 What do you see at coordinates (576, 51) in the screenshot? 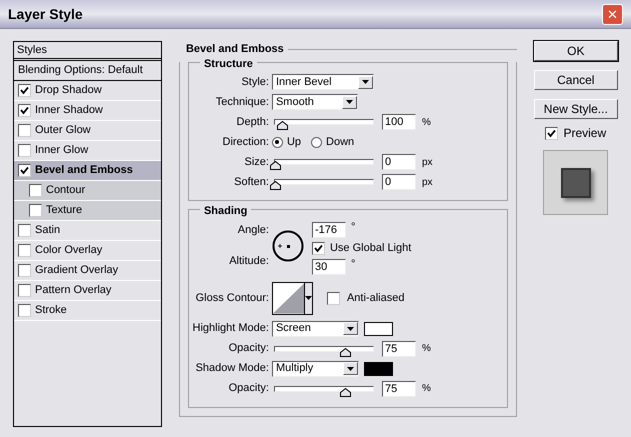
I see `dialog-button: OK` at bounding box center [576, 51].